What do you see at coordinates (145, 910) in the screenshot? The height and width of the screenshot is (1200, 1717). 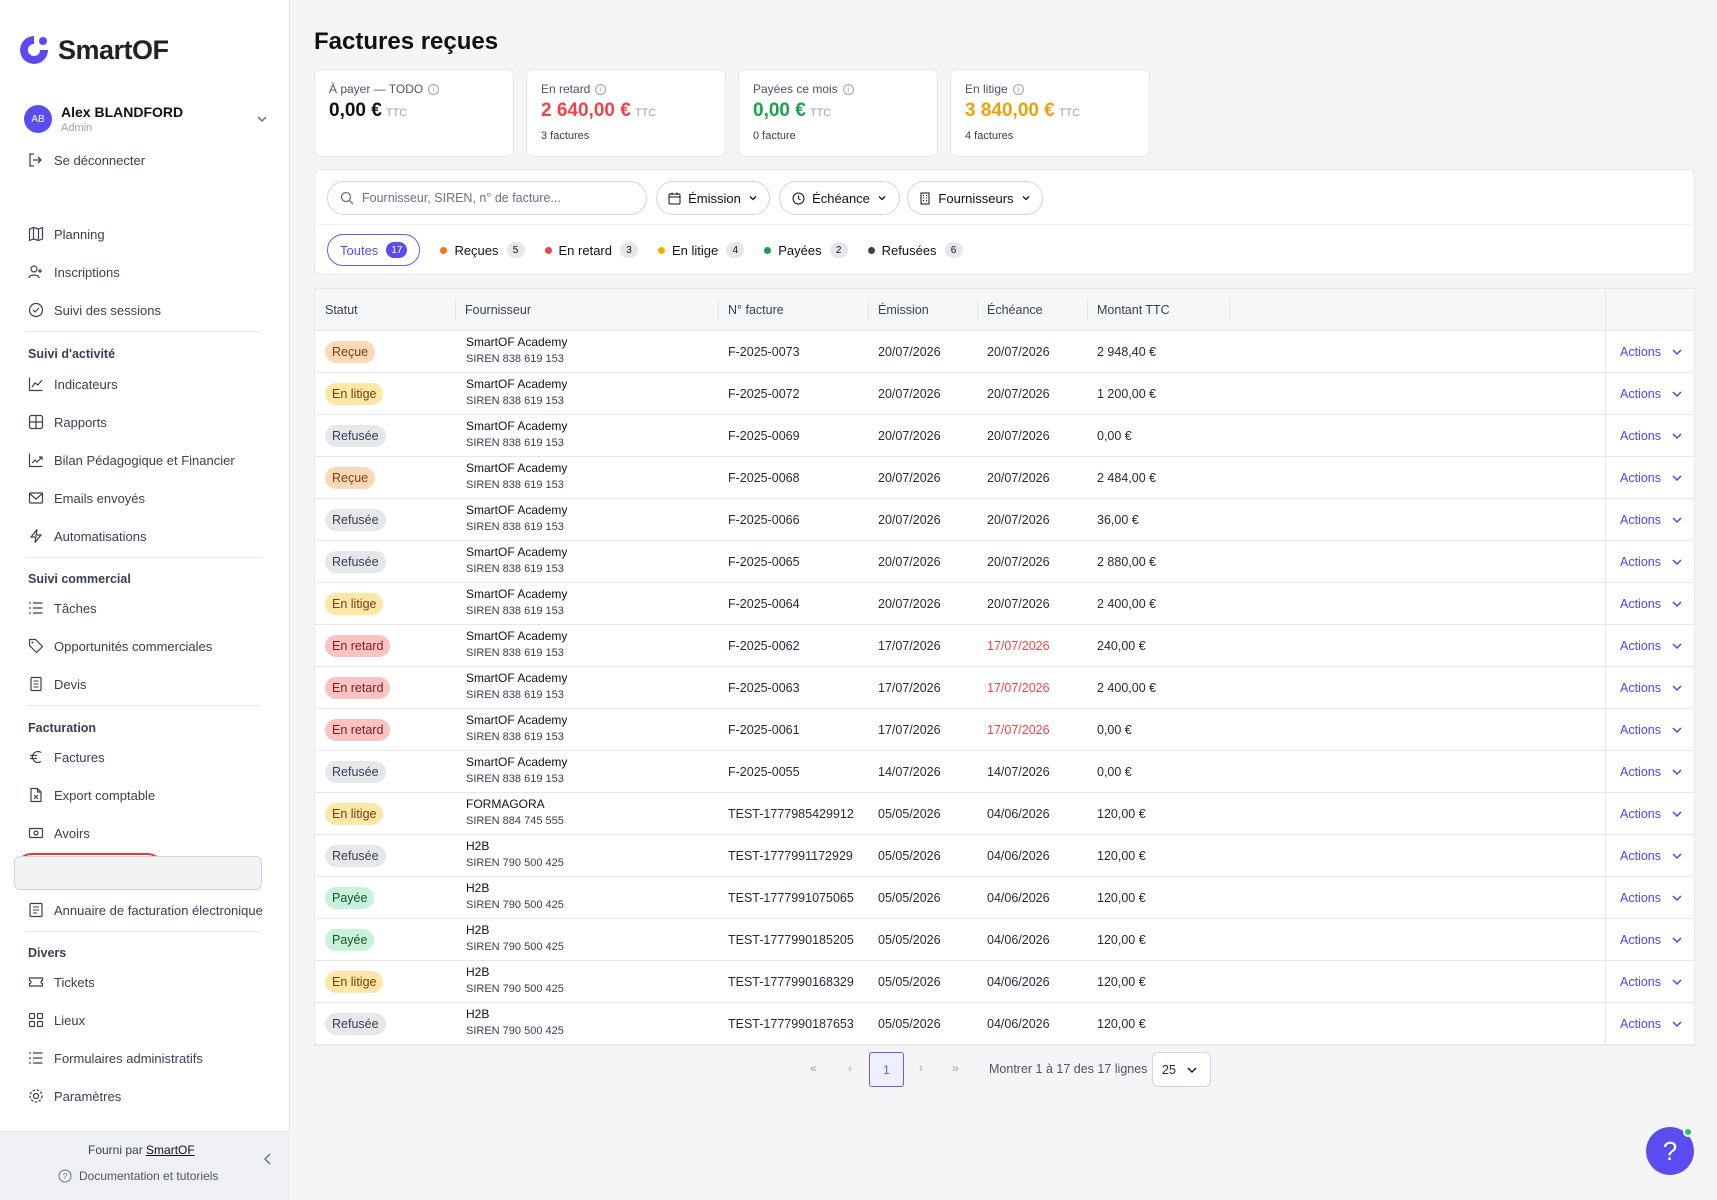 I see `sidebar-item-annuaire: Annuaire de facturation électronique` at bounding box center [145, 910].